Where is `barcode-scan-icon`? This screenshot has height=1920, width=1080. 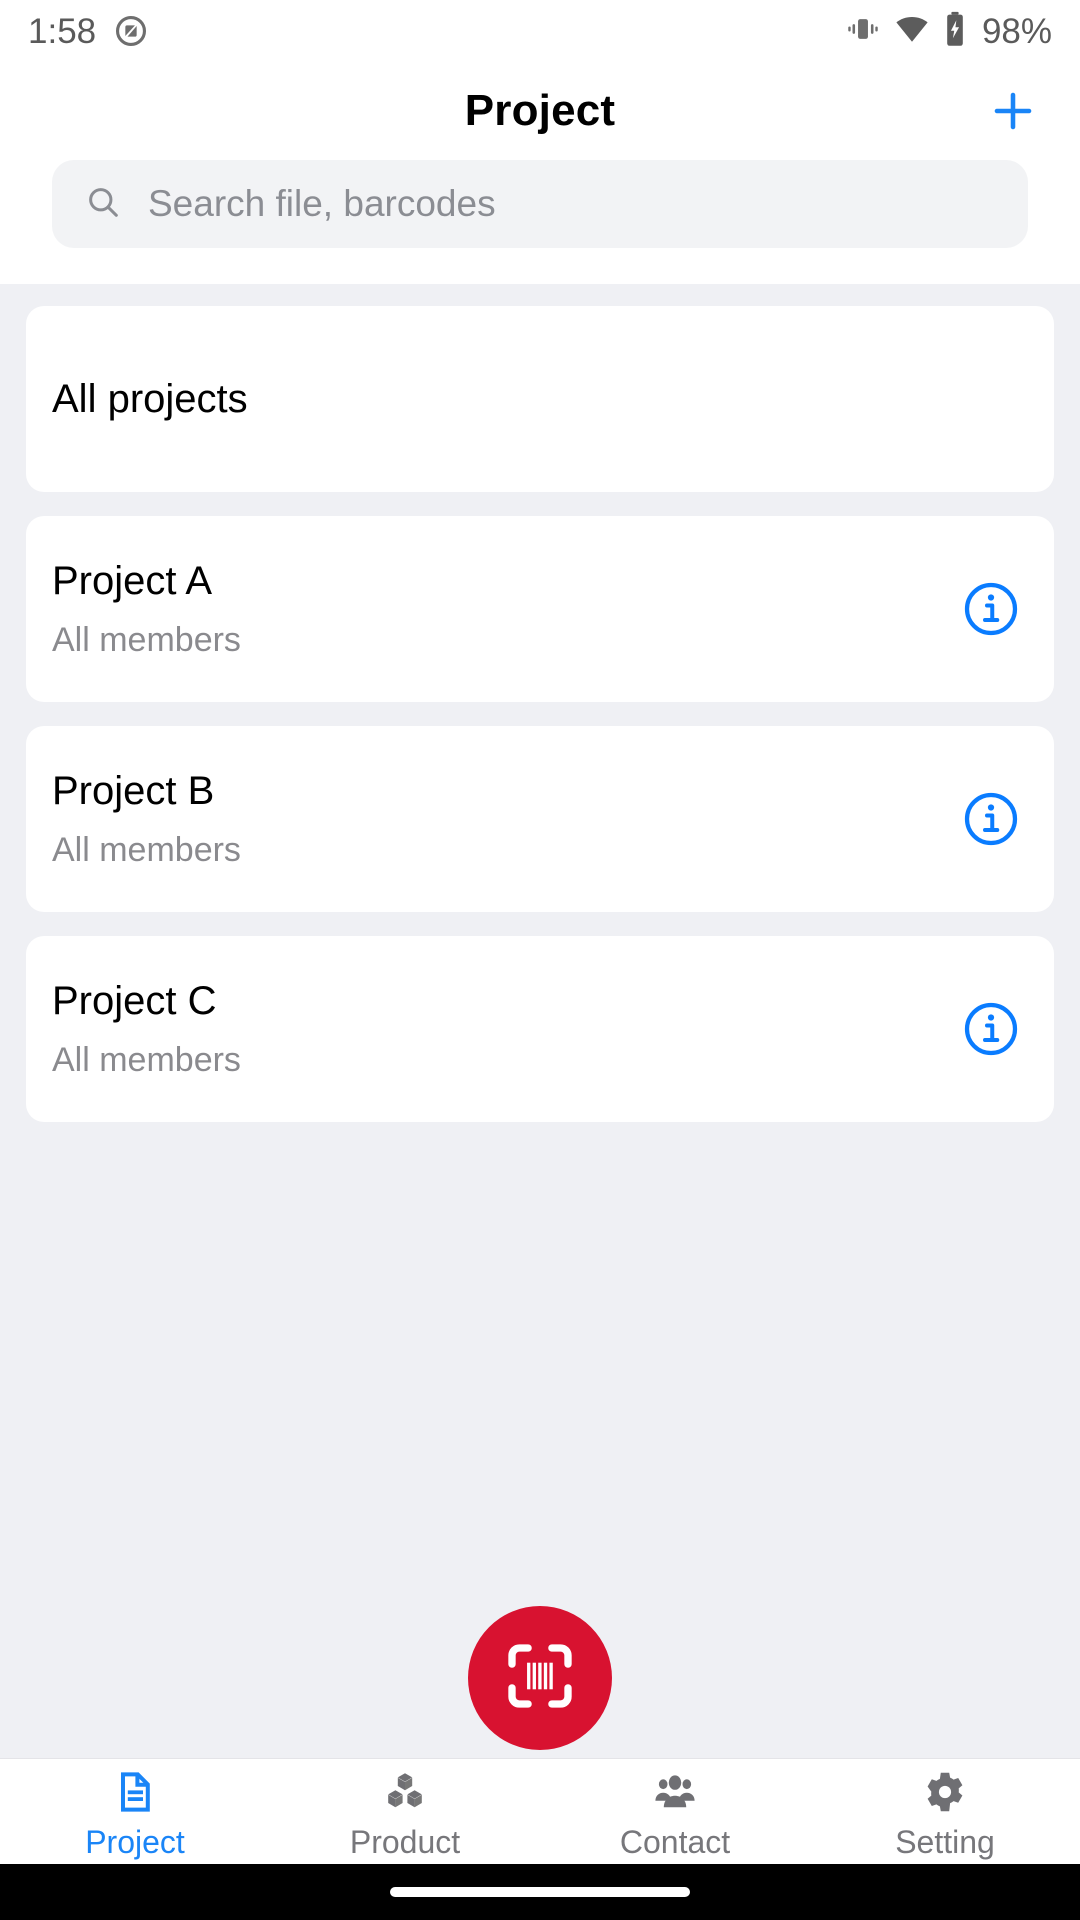
barcode-scan-icon is located at coordinates (540, 1678).